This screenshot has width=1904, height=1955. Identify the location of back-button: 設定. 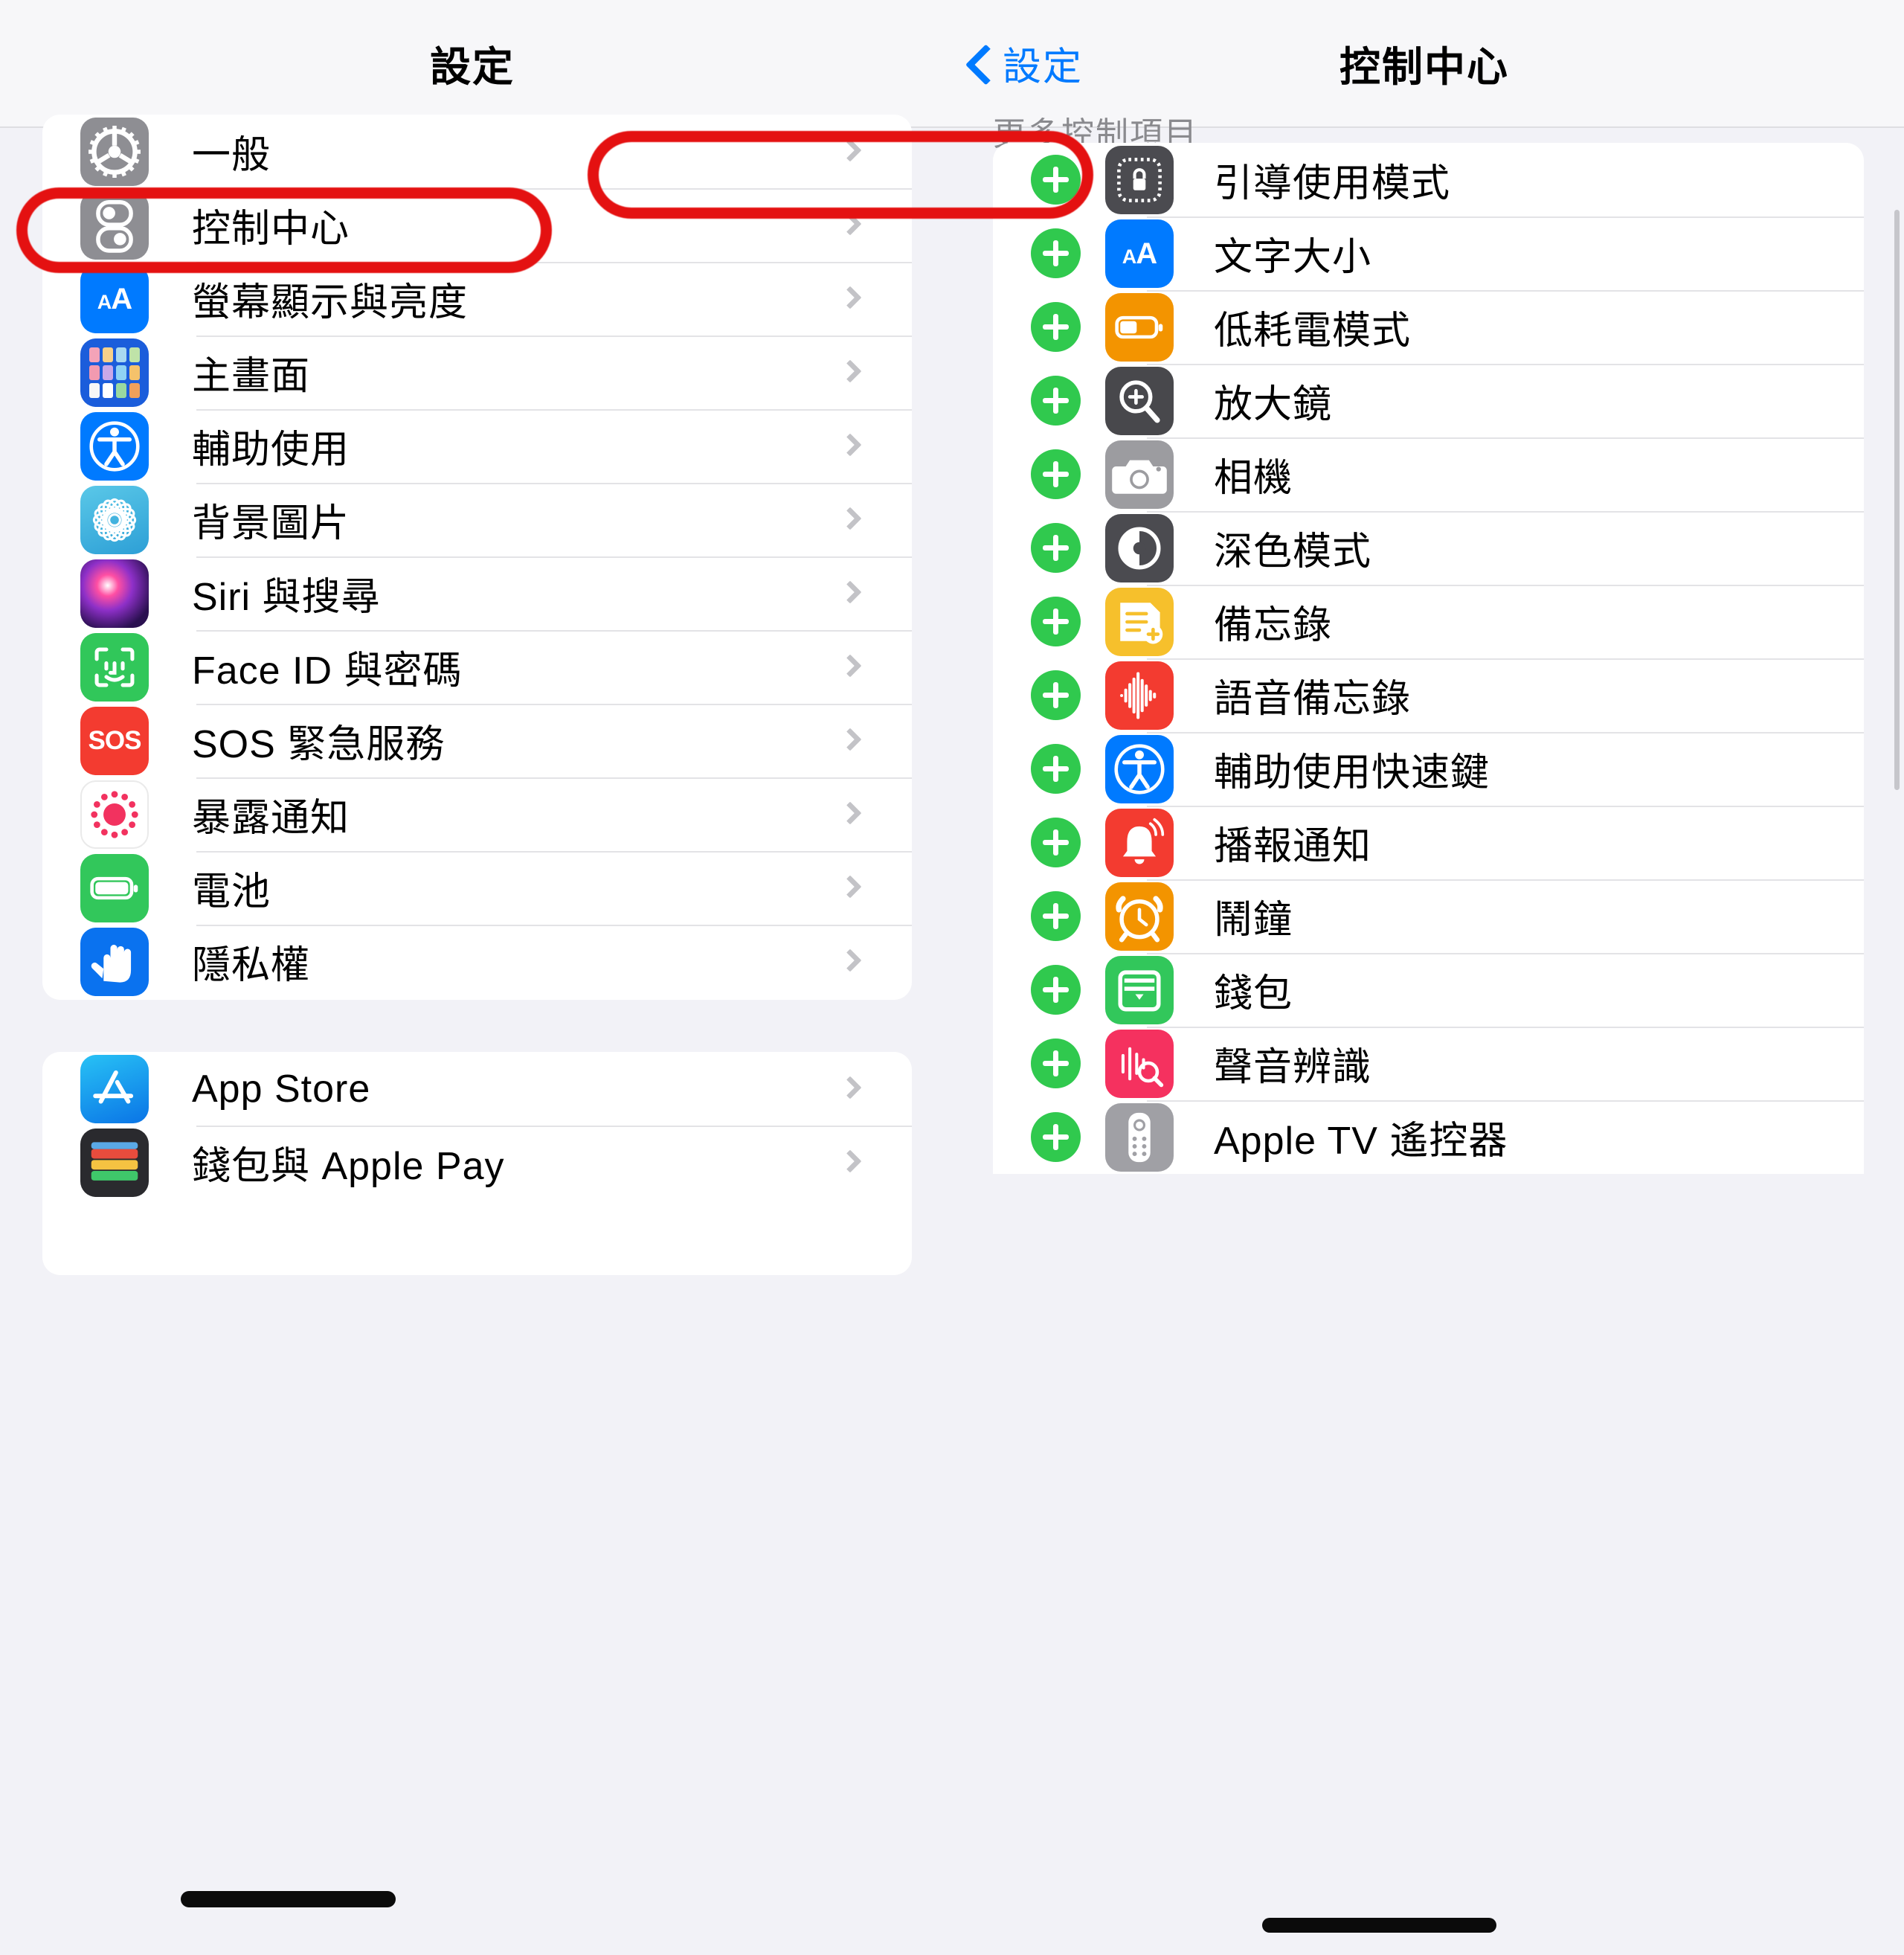
(1025, 64).